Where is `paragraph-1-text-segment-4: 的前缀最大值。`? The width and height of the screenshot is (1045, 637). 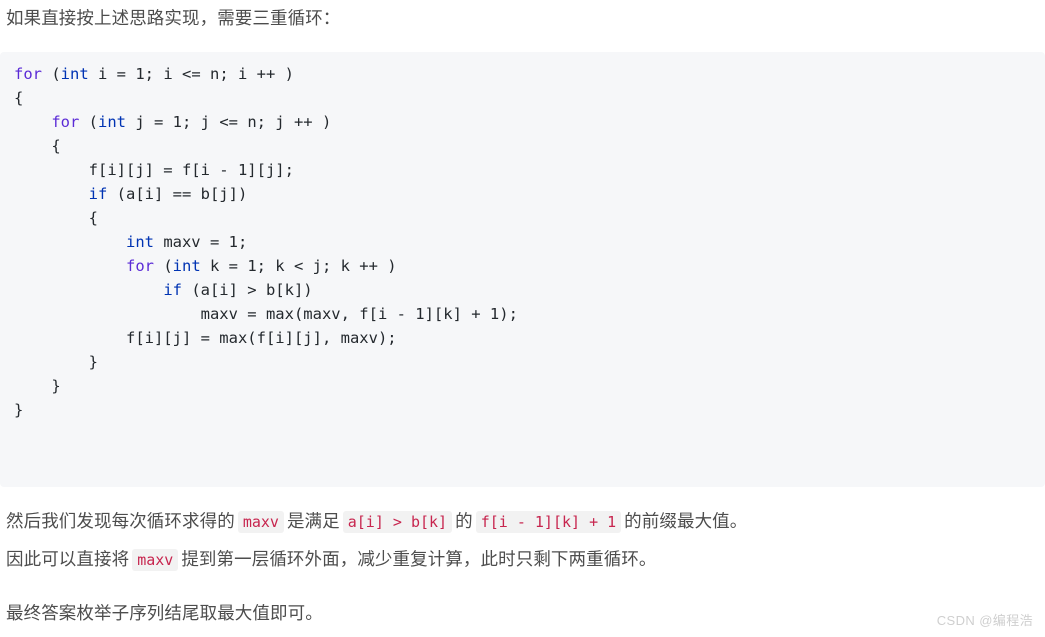
paragraph-1-text-segment-4: 的前缀最大值。 is located at coordinates (686, 521).